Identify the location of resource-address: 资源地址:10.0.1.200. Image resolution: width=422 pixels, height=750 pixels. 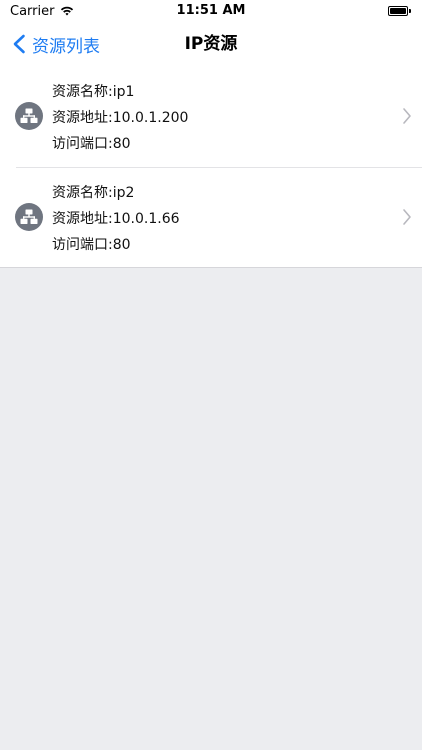
(120, 118).